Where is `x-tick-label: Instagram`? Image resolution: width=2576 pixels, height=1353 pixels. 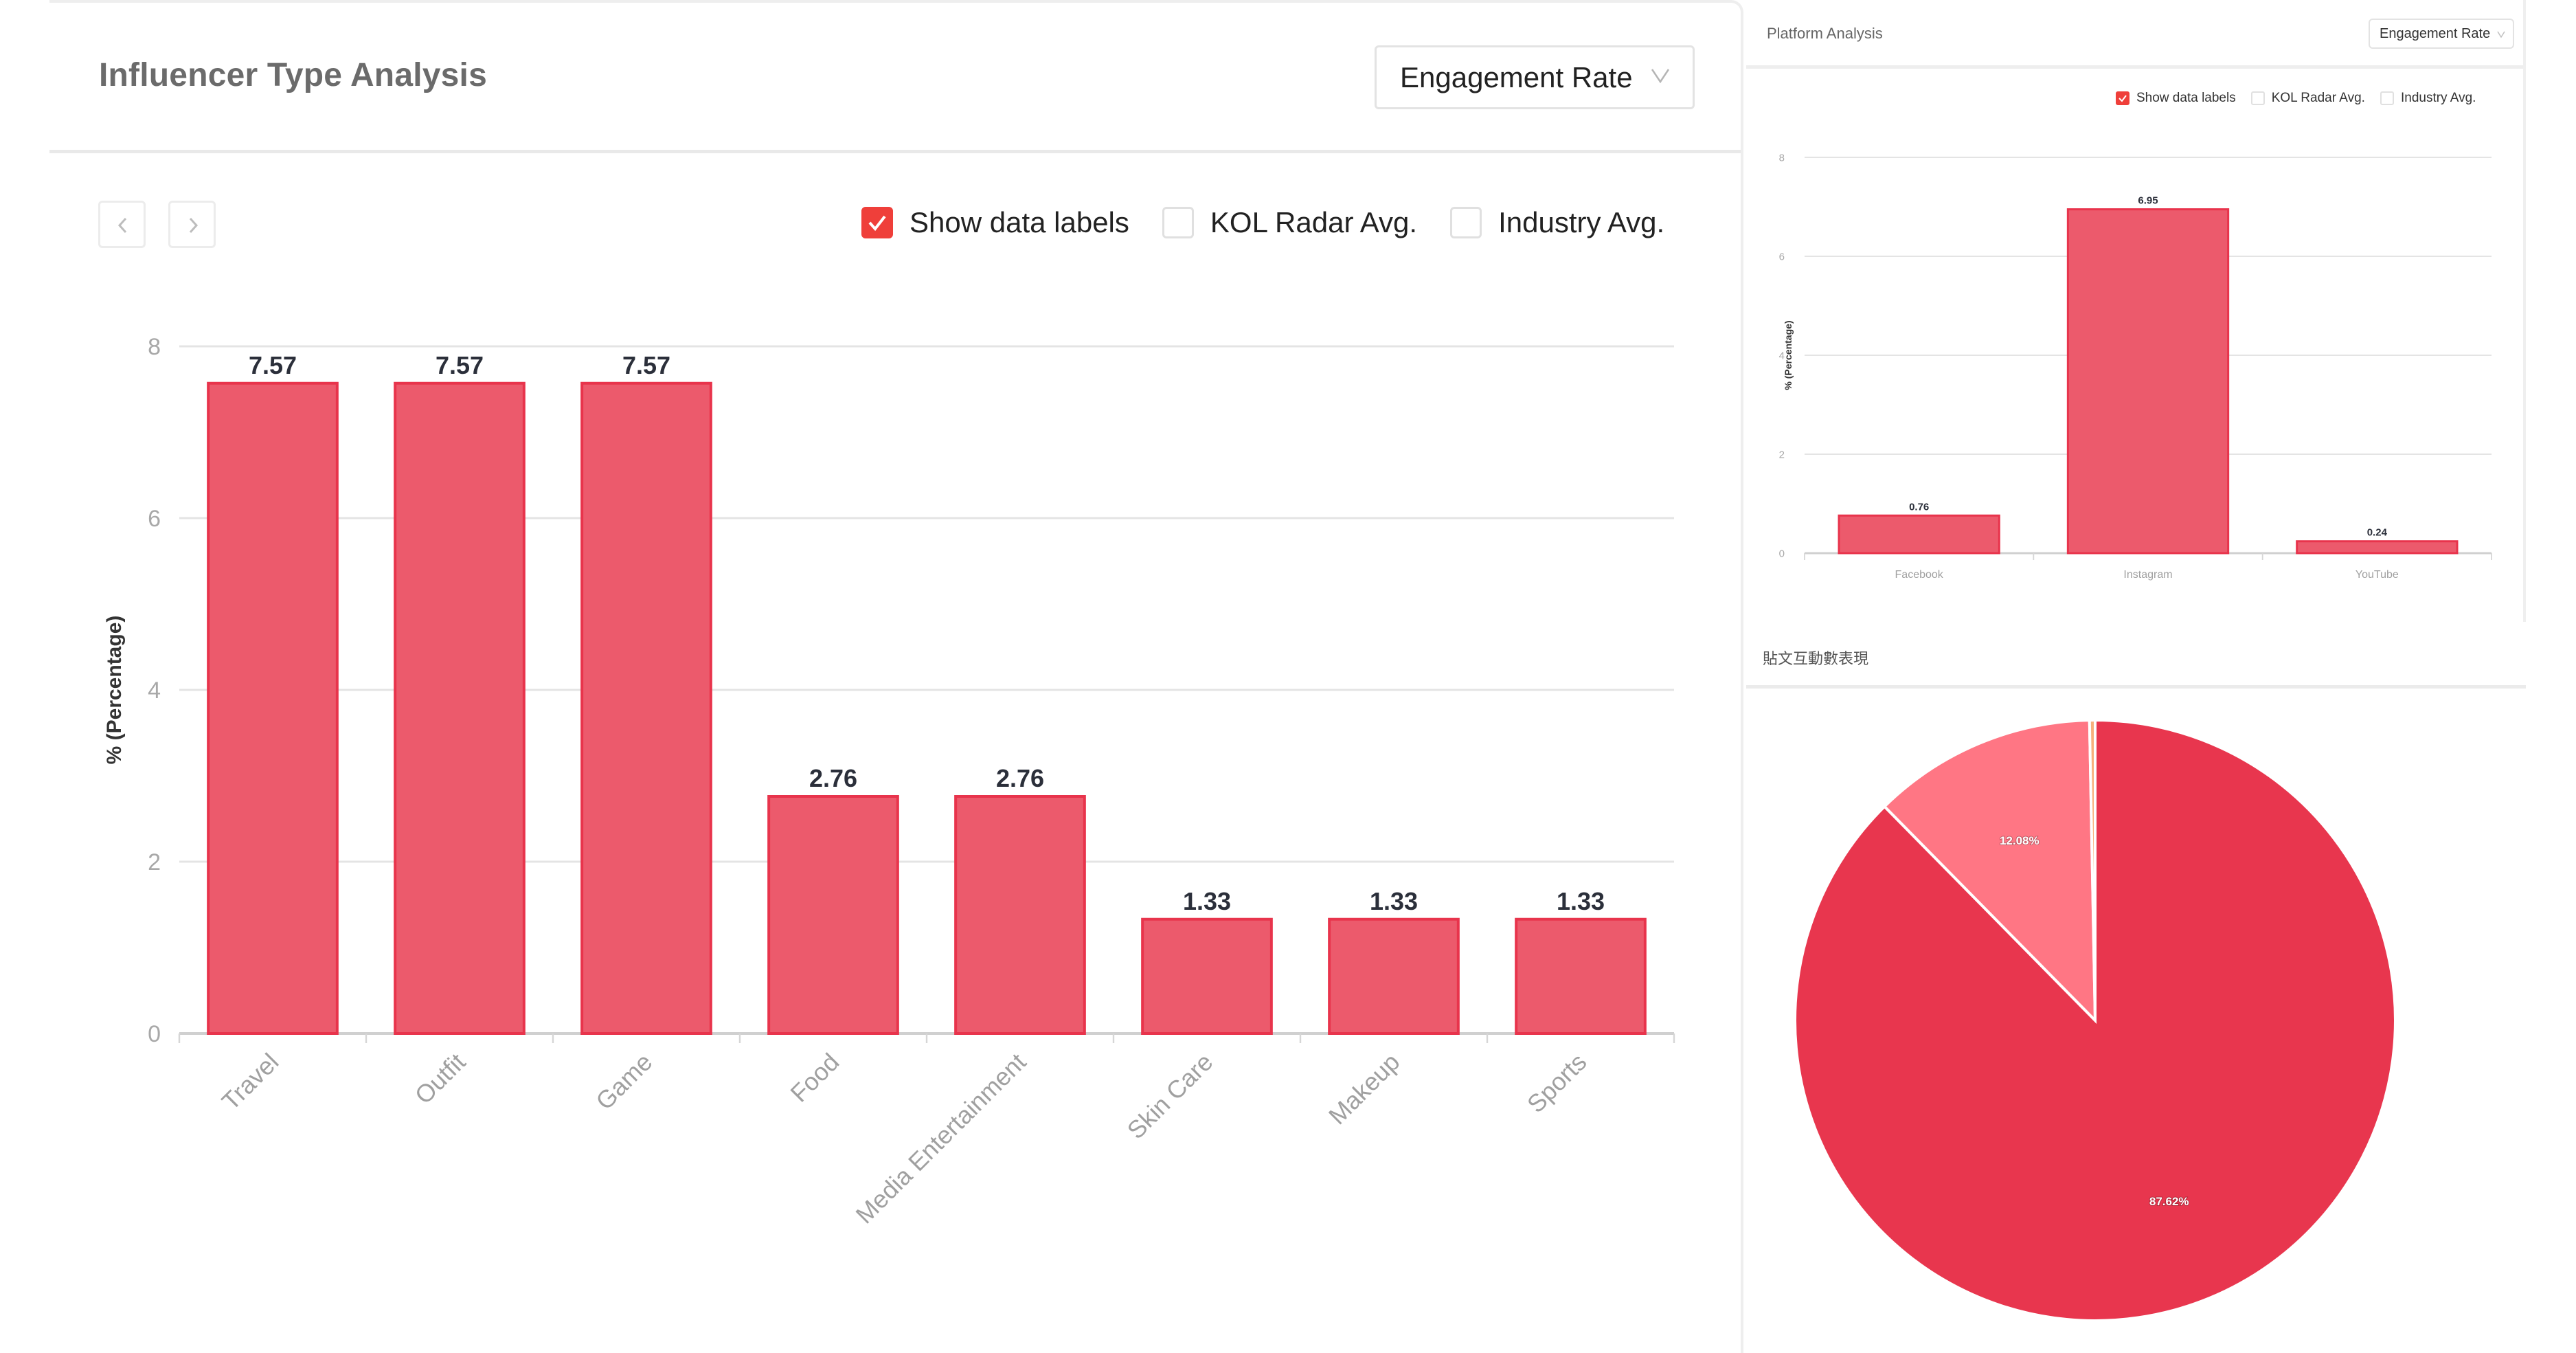
x-tick-label: Instagram is located at coordinates (2147, 575).